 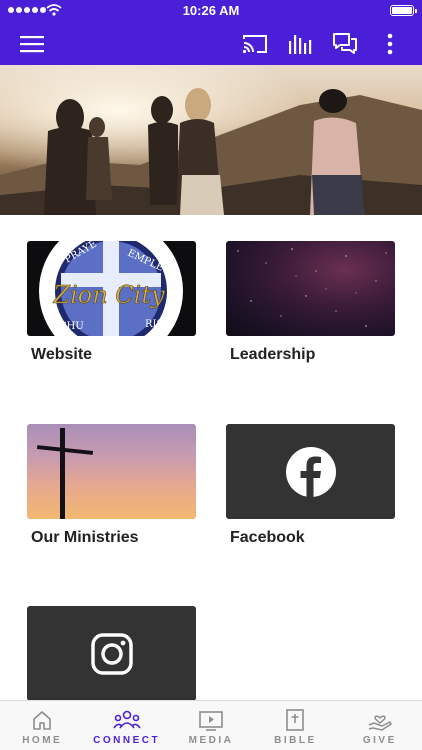 I want to click on facebook-icon, so click(x=310, y=472).